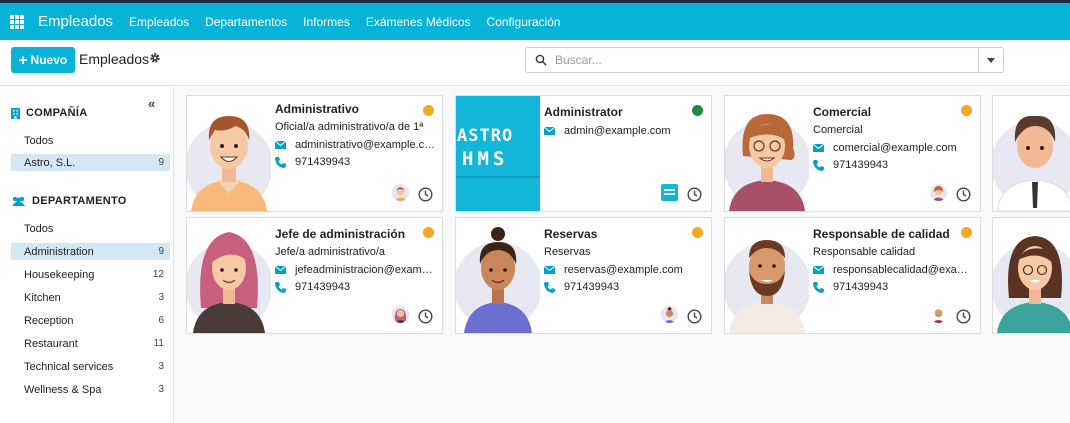  What do you see at coordinates (838, 130) in the screenshot?
I see `employee-job-title: Comercial` at bounding box center [838, 130].